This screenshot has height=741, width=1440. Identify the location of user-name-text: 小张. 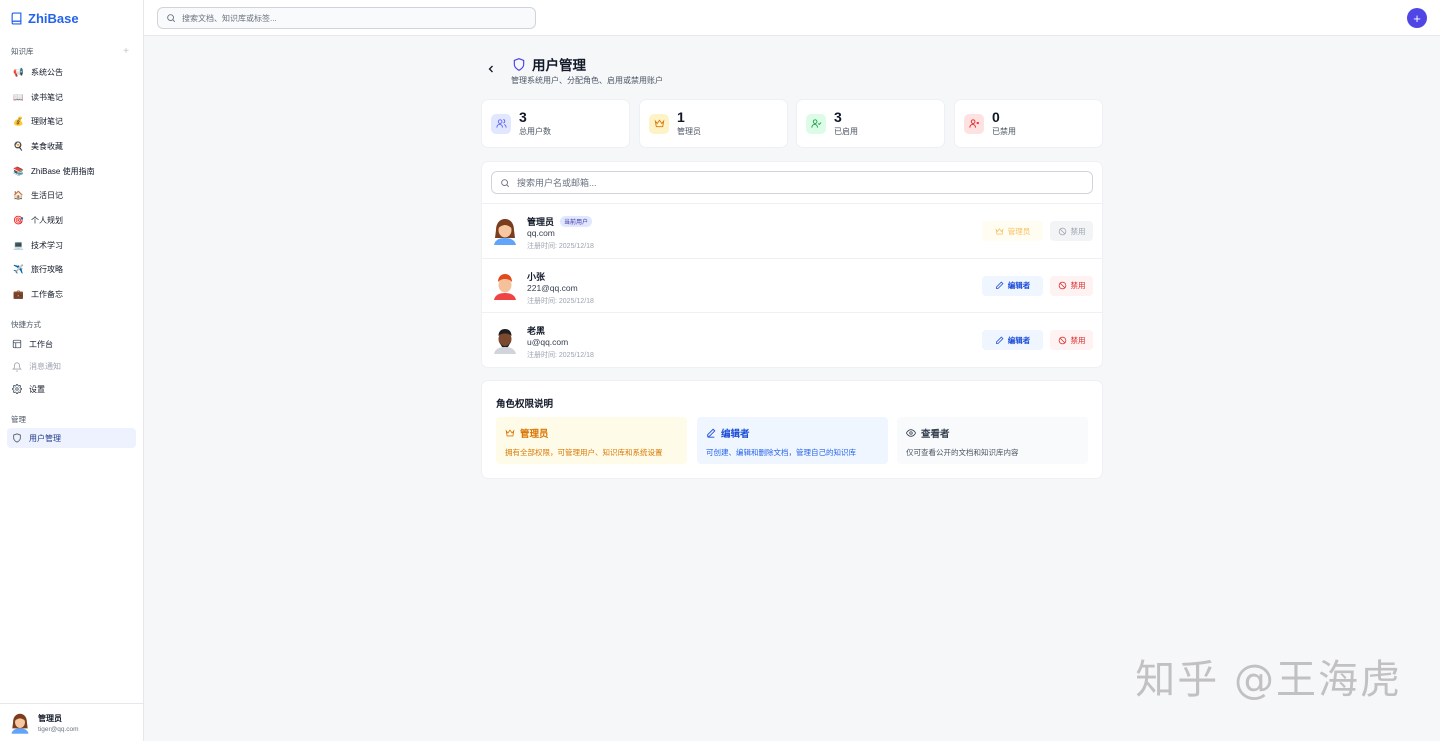
(536, 276).